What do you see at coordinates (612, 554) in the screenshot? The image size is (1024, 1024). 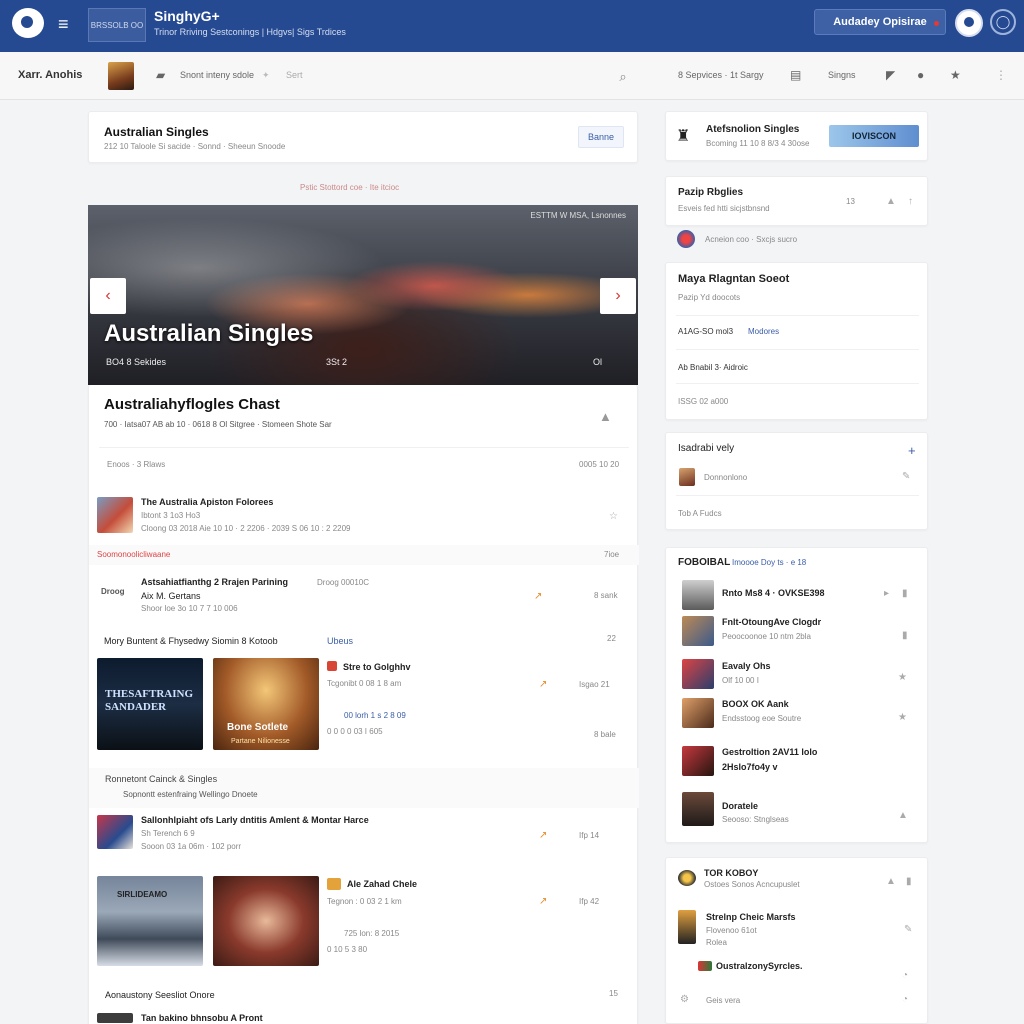 I see `section-right: 7ioe` at bounding box center [612, 554].